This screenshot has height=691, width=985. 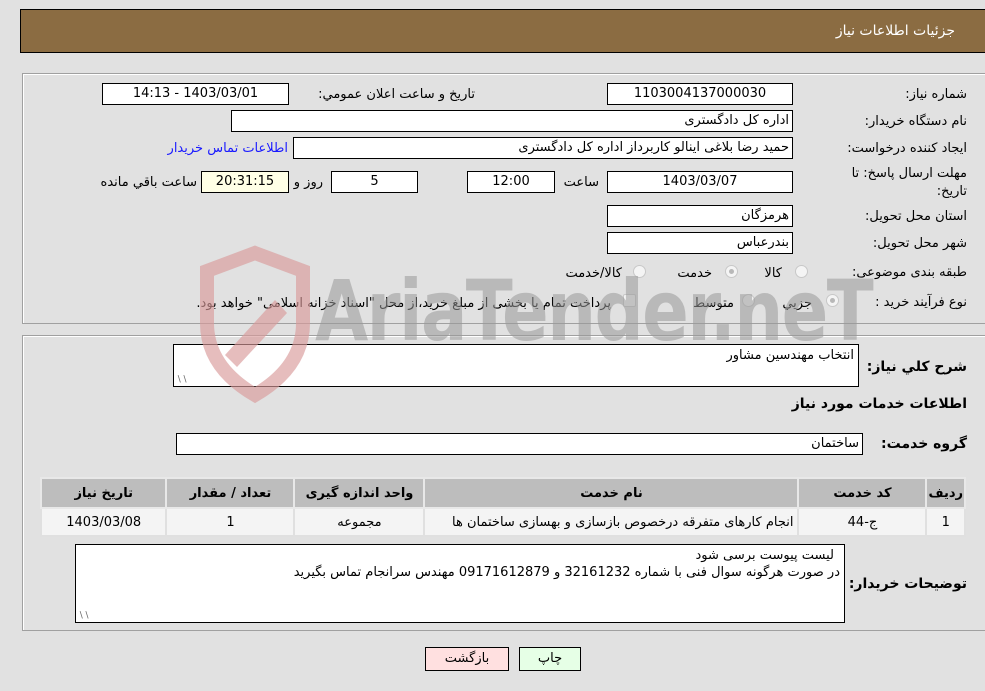 What do you see at coordinates (359, 493) in the screenshot?
I see `col-header-unit: واحد اندازه گيری` at bounding box center [359, 493].